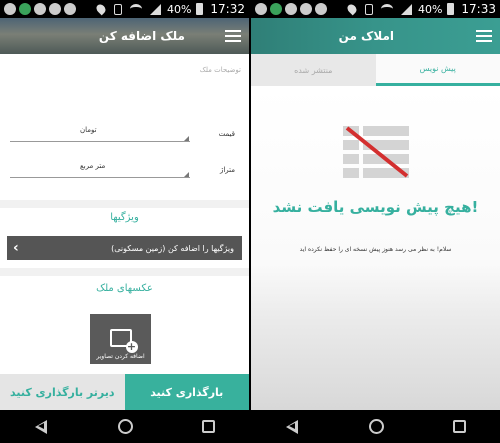  What do you see at coordinates (478, 9) in the screenshot?
I see `clock: 17:33` at bounding box center [478, 9].